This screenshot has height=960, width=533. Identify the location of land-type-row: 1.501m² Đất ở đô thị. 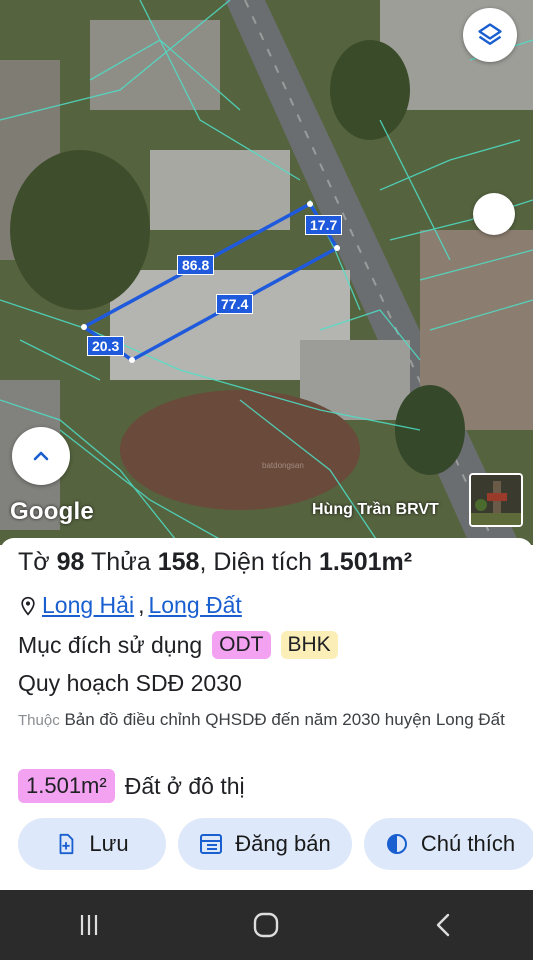
(131, 786).